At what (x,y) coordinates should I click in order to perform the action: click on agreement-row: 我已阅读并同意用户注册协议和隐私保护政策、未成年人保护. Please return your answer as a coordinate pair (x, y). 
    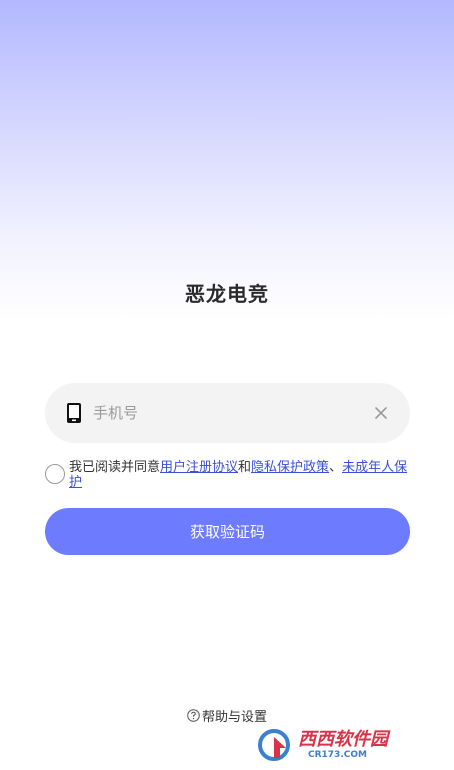
    Looking at the image, I should click on (227, 475).